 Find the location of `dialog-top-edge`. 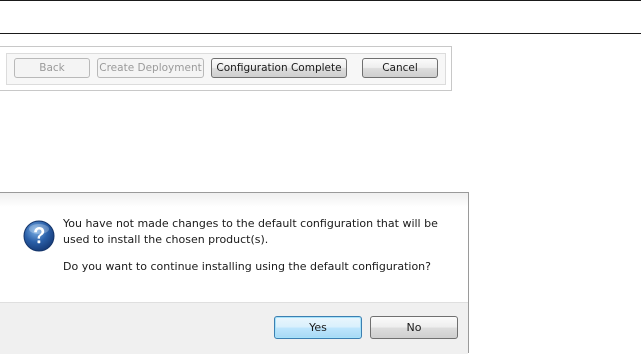

dialog-top-edge is located at coordinates (234, 200).